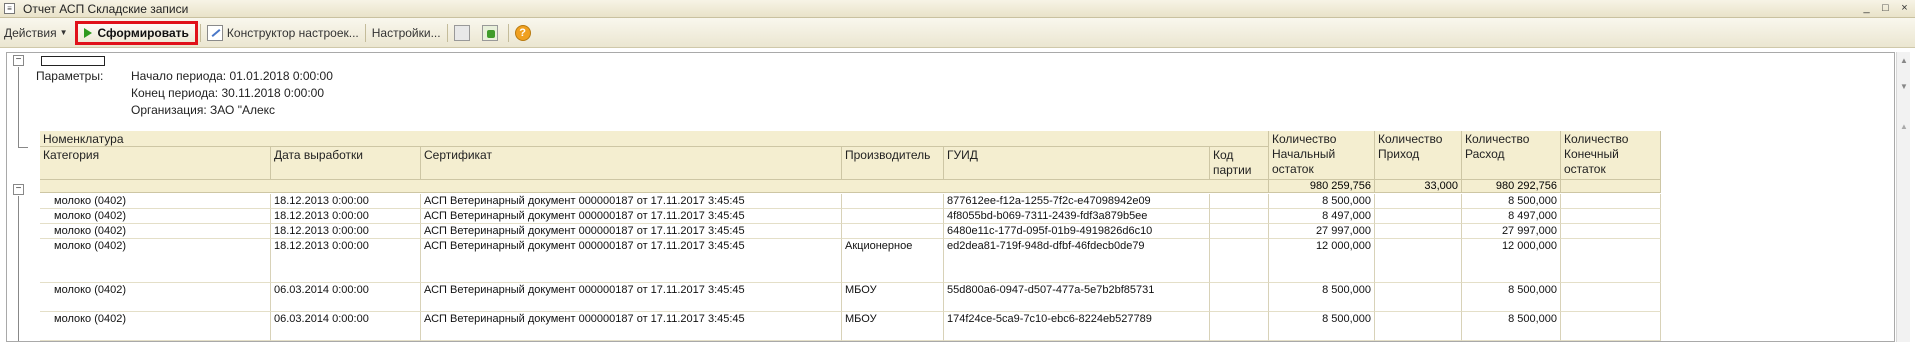  Describe the element at coordinates (1418, 186) in the screenshot. I see `total-qty-in: 33,000` at that location.